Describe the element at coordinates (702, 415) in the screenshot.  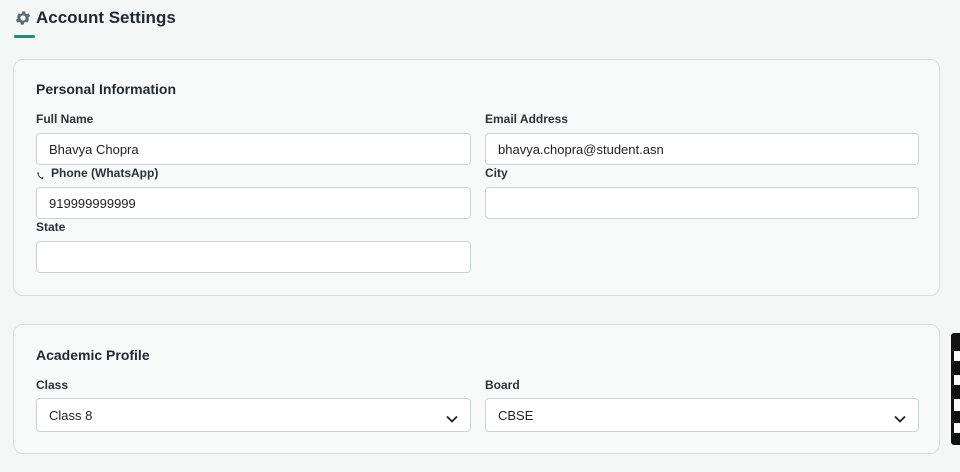
I see `board-select: CBSE` at that location.